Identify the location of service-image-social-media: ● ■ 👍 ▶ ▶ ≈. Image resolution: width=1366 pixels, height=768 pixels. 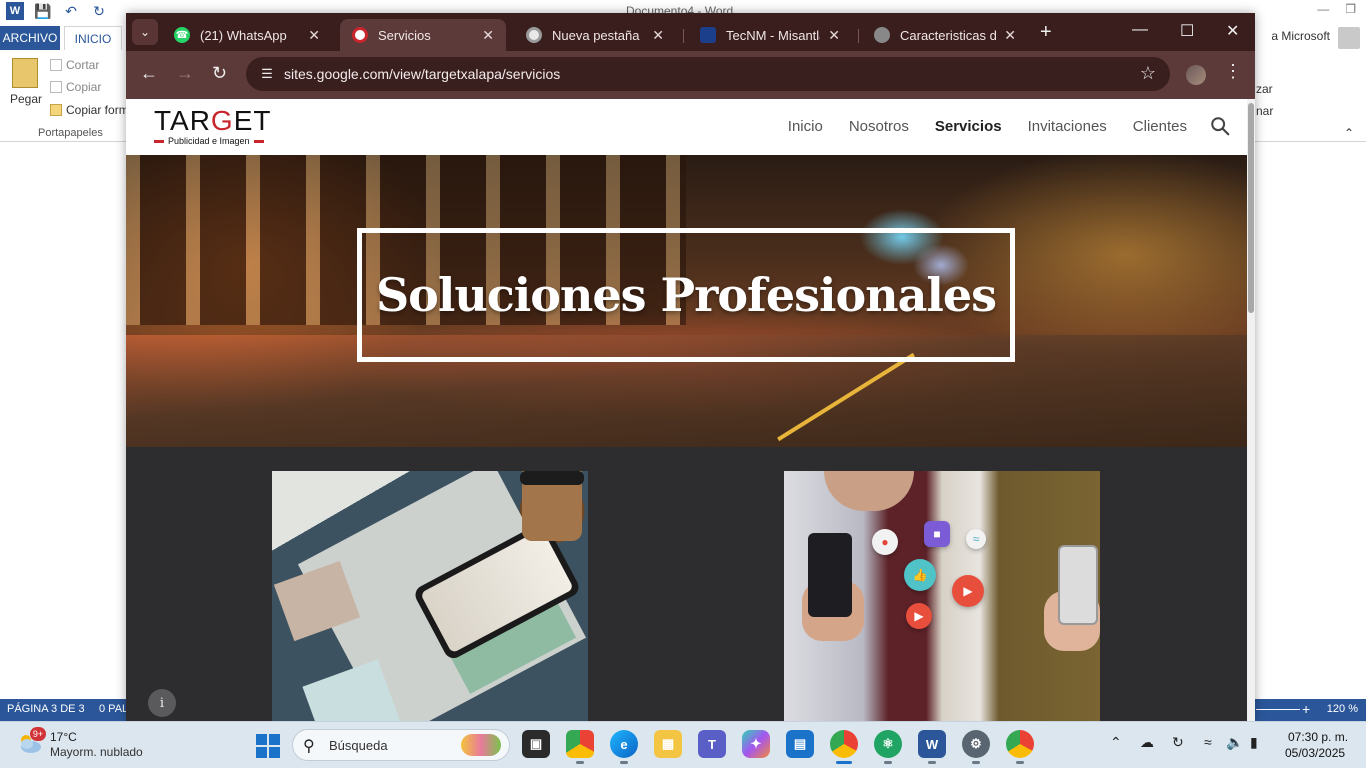
(942, 596).